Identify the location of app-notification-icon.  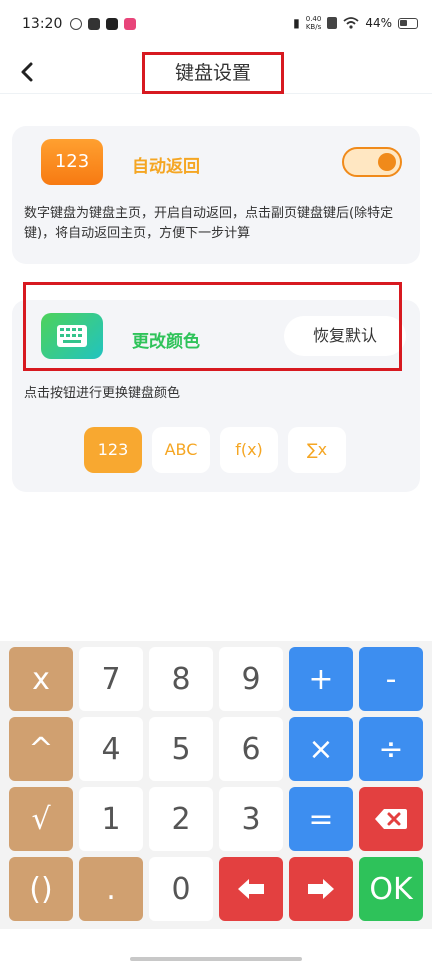
(130, 24).